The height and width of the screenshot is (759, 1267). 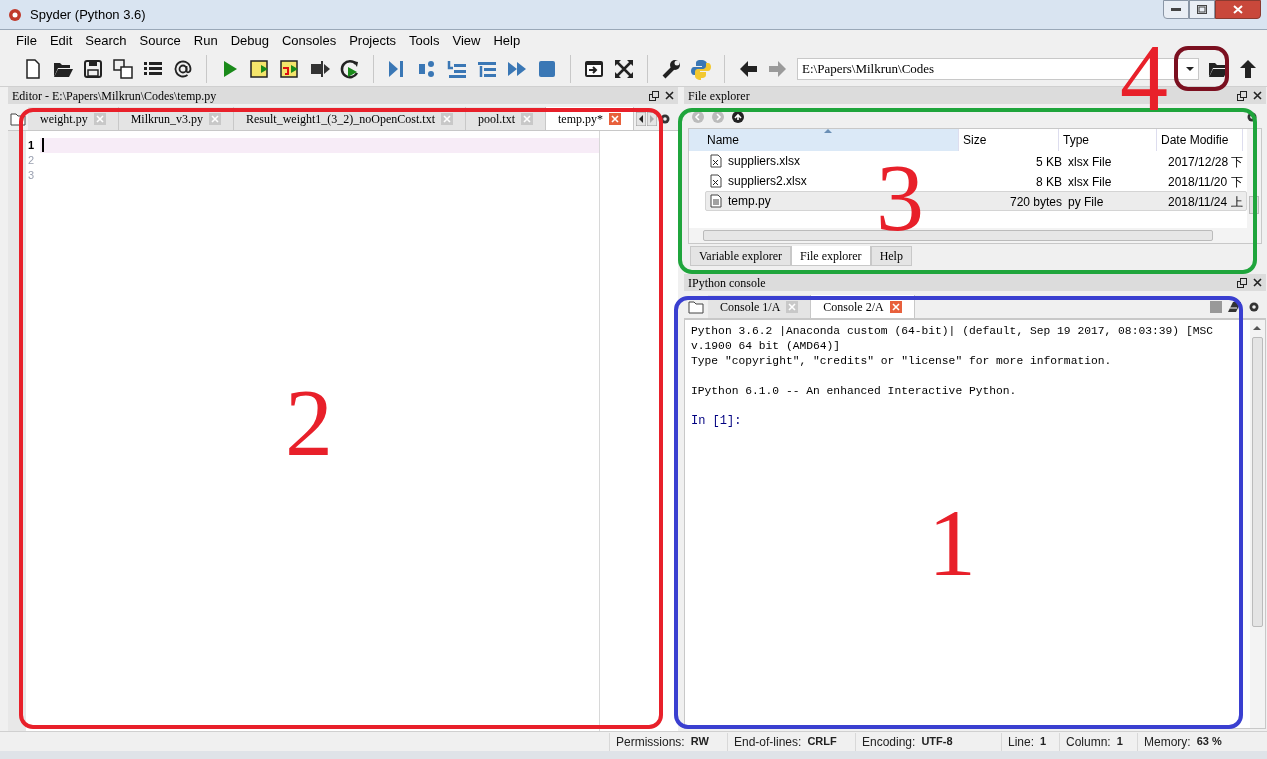 What do you see at coordinates (1086, 202) in the screenshot?
I see `file-type: py File` at bounding box center [1086, 202].